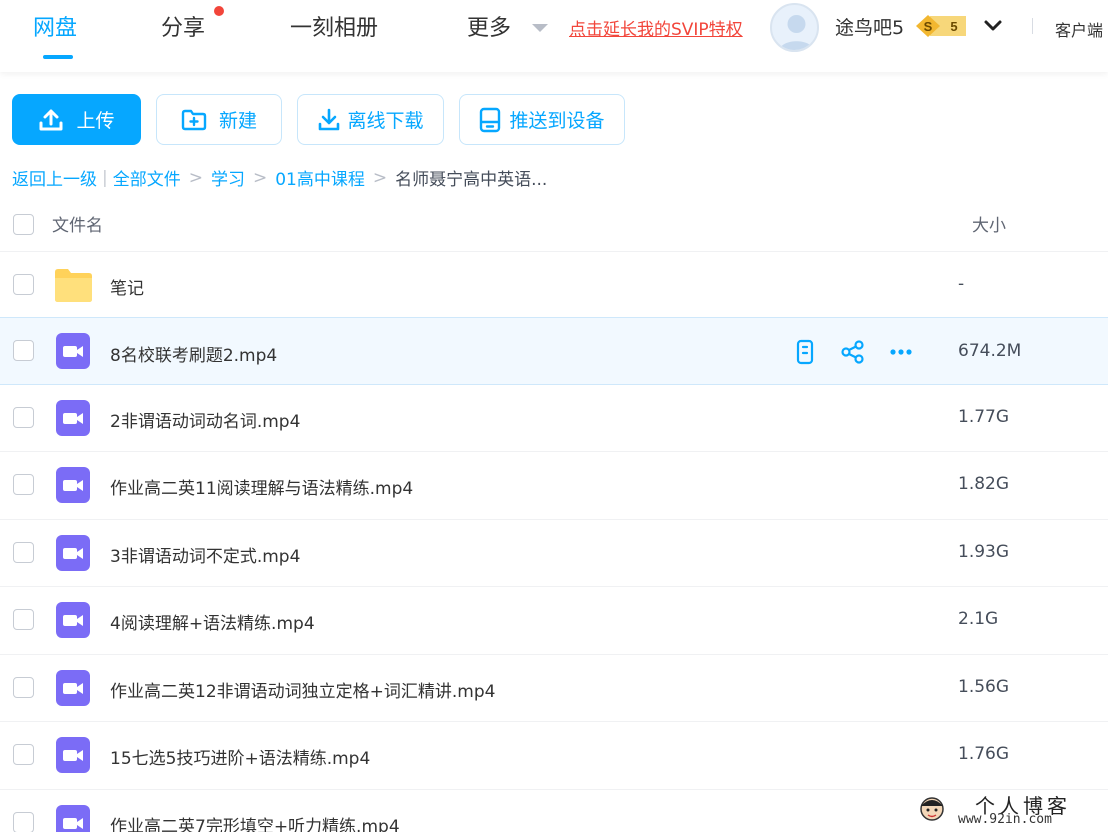  I want to click on nav-divider, so click(1032, 26).